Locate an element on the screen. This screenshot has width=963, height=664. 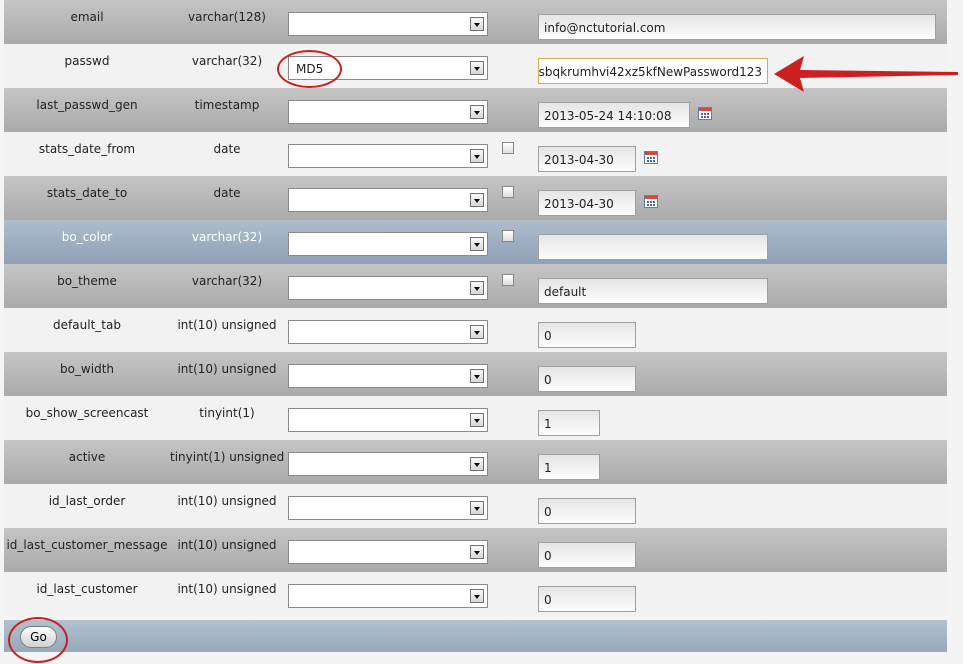
table-row: stats_date_to date 2013-04-30 is located at coordinates (475, 198).